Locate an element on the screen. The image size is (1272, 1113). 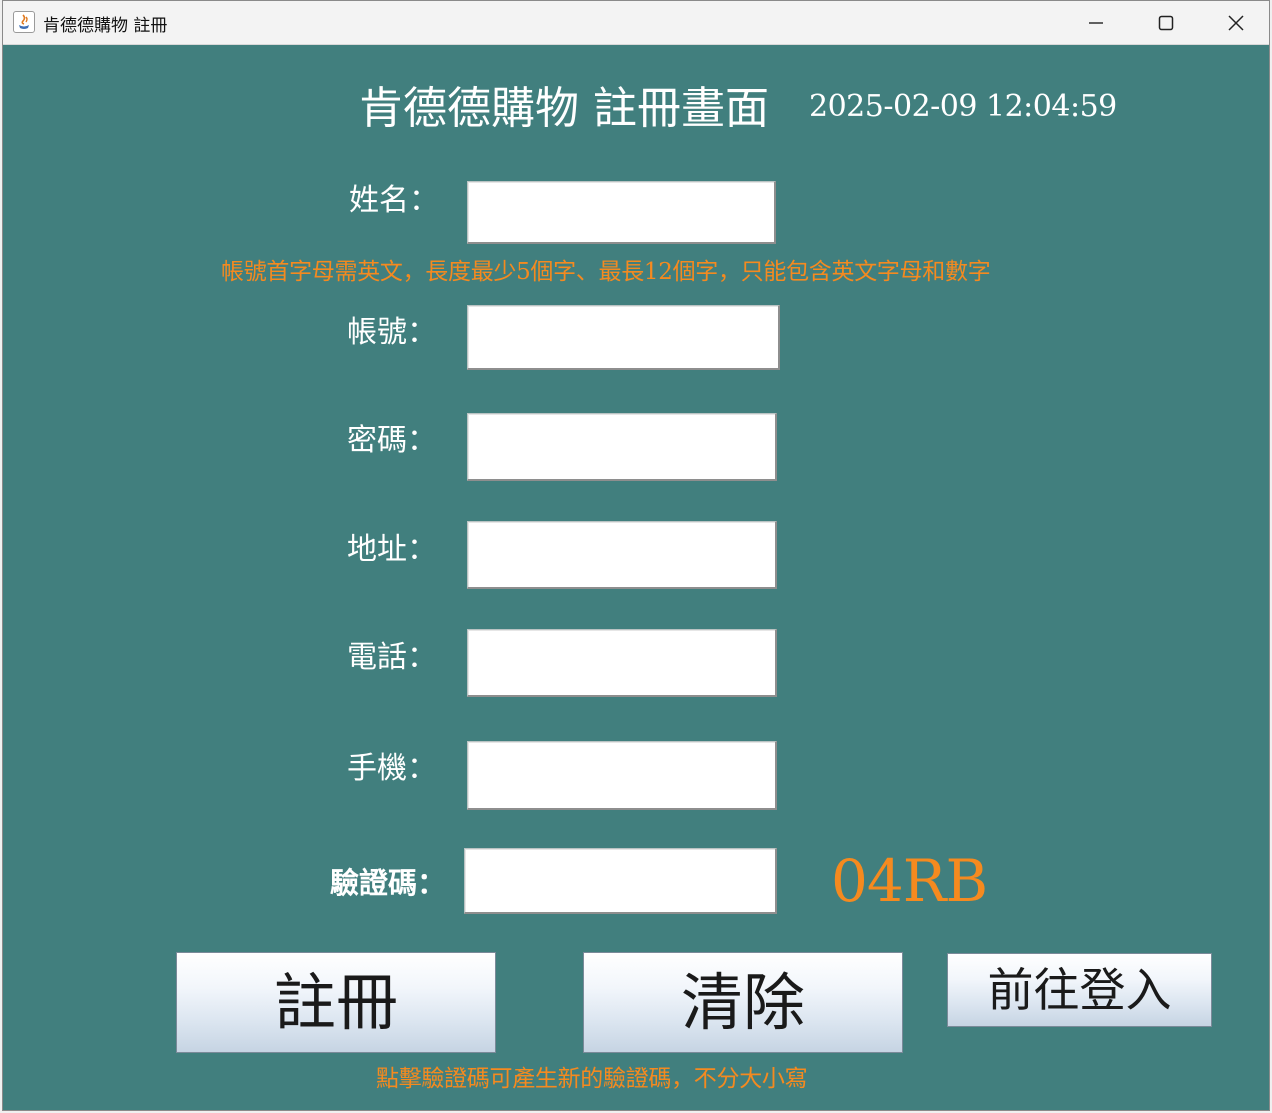
java-app-icon is located at coordinates (24, 22).